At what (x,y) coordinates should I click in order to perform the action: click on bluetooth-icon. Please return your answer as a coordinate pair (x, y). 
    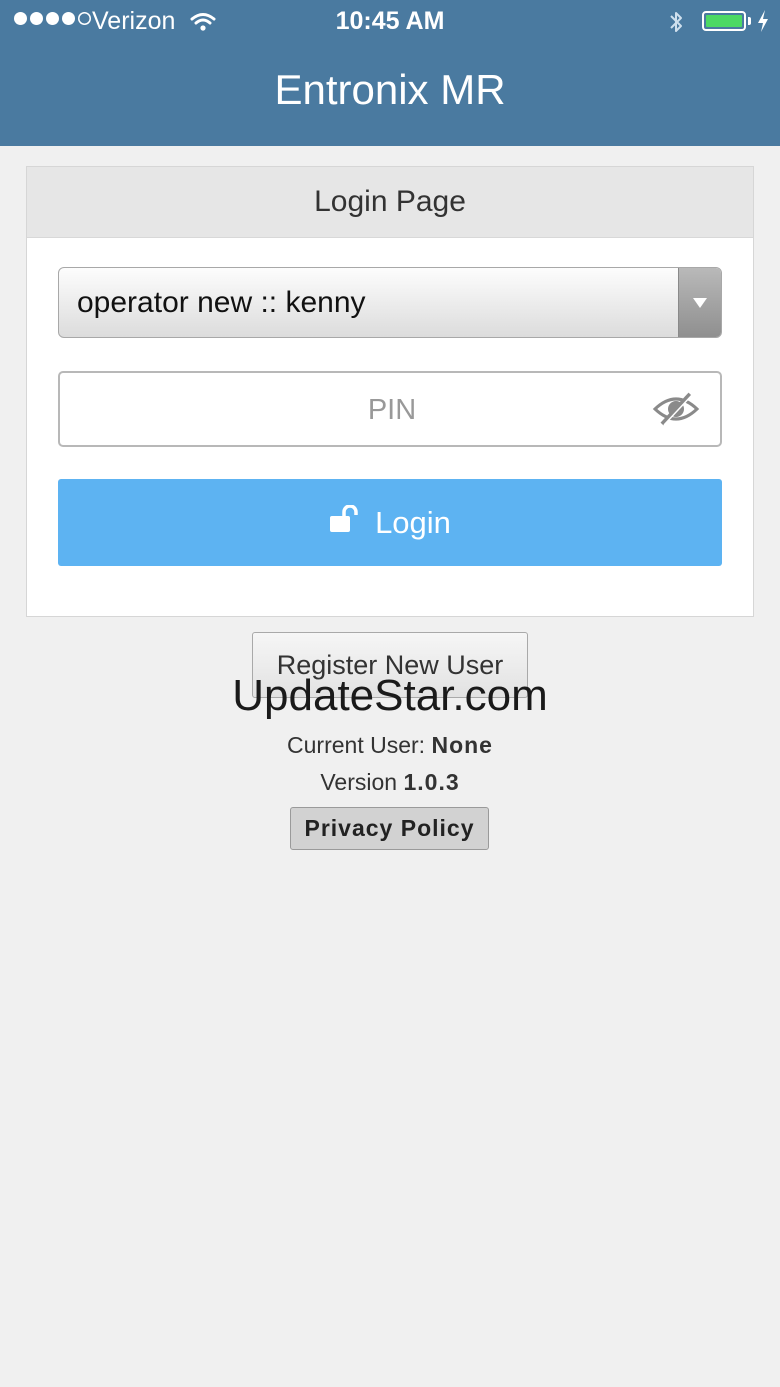
    Looking at the image, I should click on (676, 25).